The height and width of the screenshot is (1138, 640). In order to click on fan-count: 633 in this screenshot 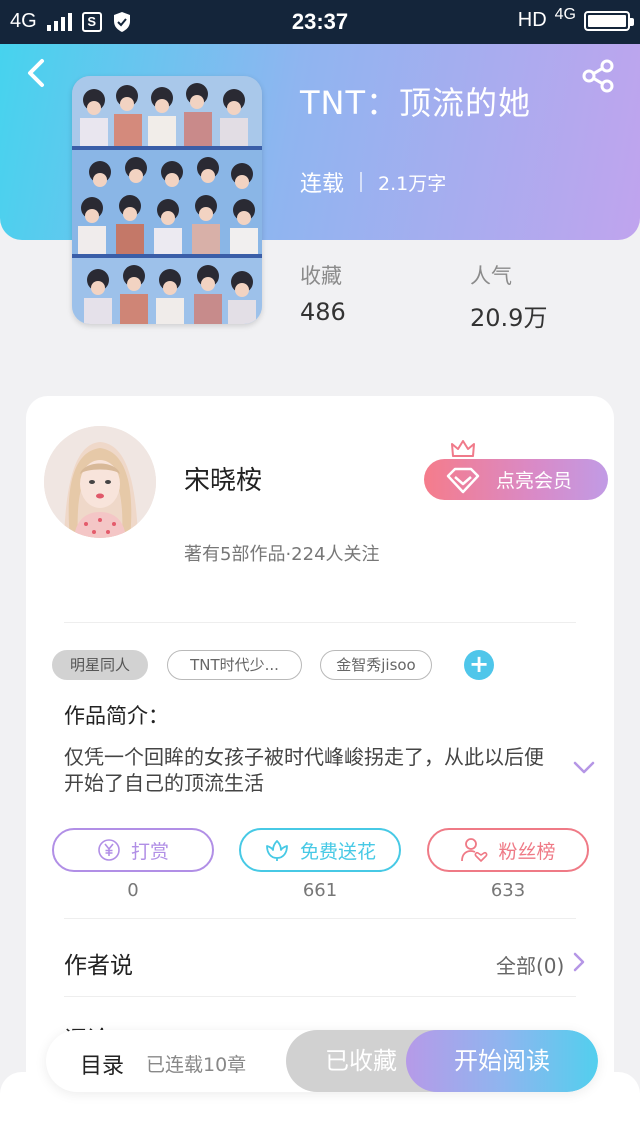, I will do `click(508, 890)`.